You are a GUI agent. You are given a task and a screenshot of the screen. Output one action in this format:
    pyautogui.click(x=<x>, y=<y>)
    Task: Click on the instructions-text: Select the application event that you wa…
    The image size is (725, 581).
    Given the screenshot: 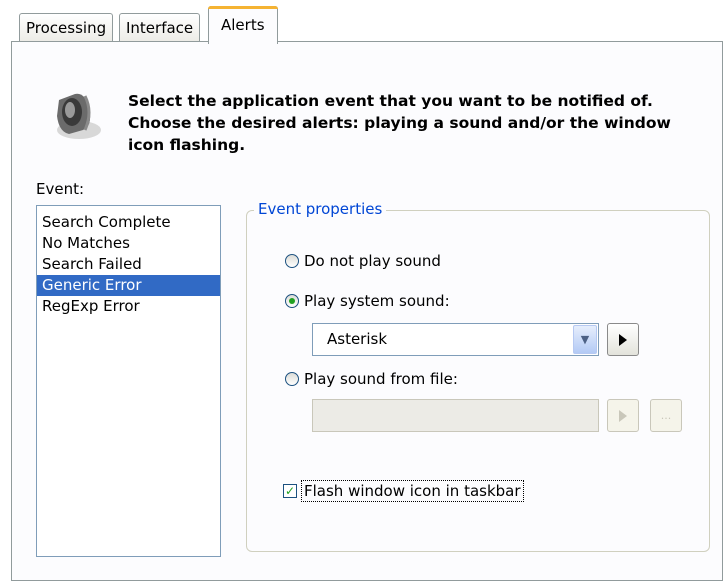 What is the action you would take?
    pyautogui.click(x=399, y=123)
    